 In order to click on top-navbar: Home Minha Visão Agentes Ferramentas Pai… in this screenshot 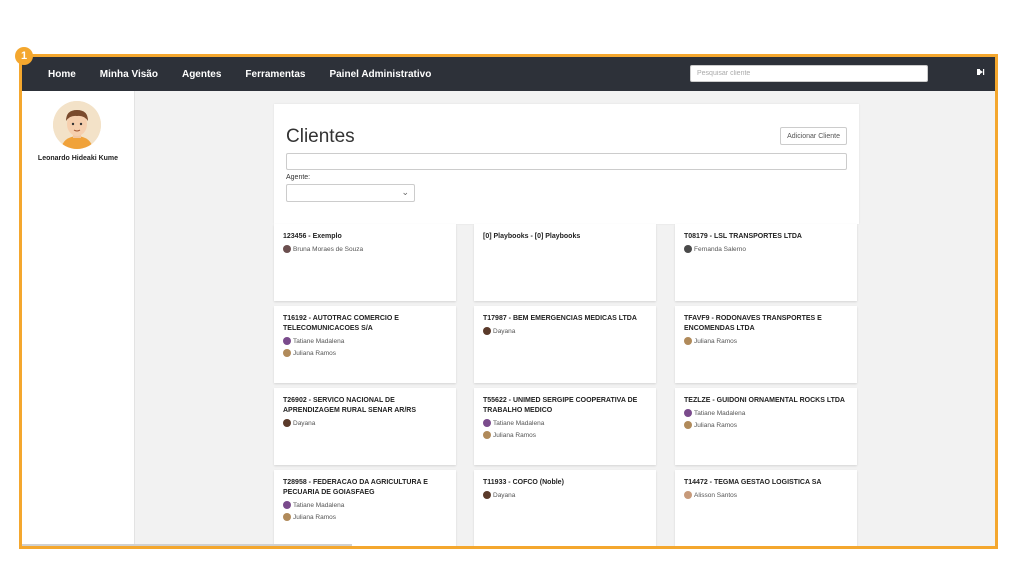, I will do `click(508, 74)`.